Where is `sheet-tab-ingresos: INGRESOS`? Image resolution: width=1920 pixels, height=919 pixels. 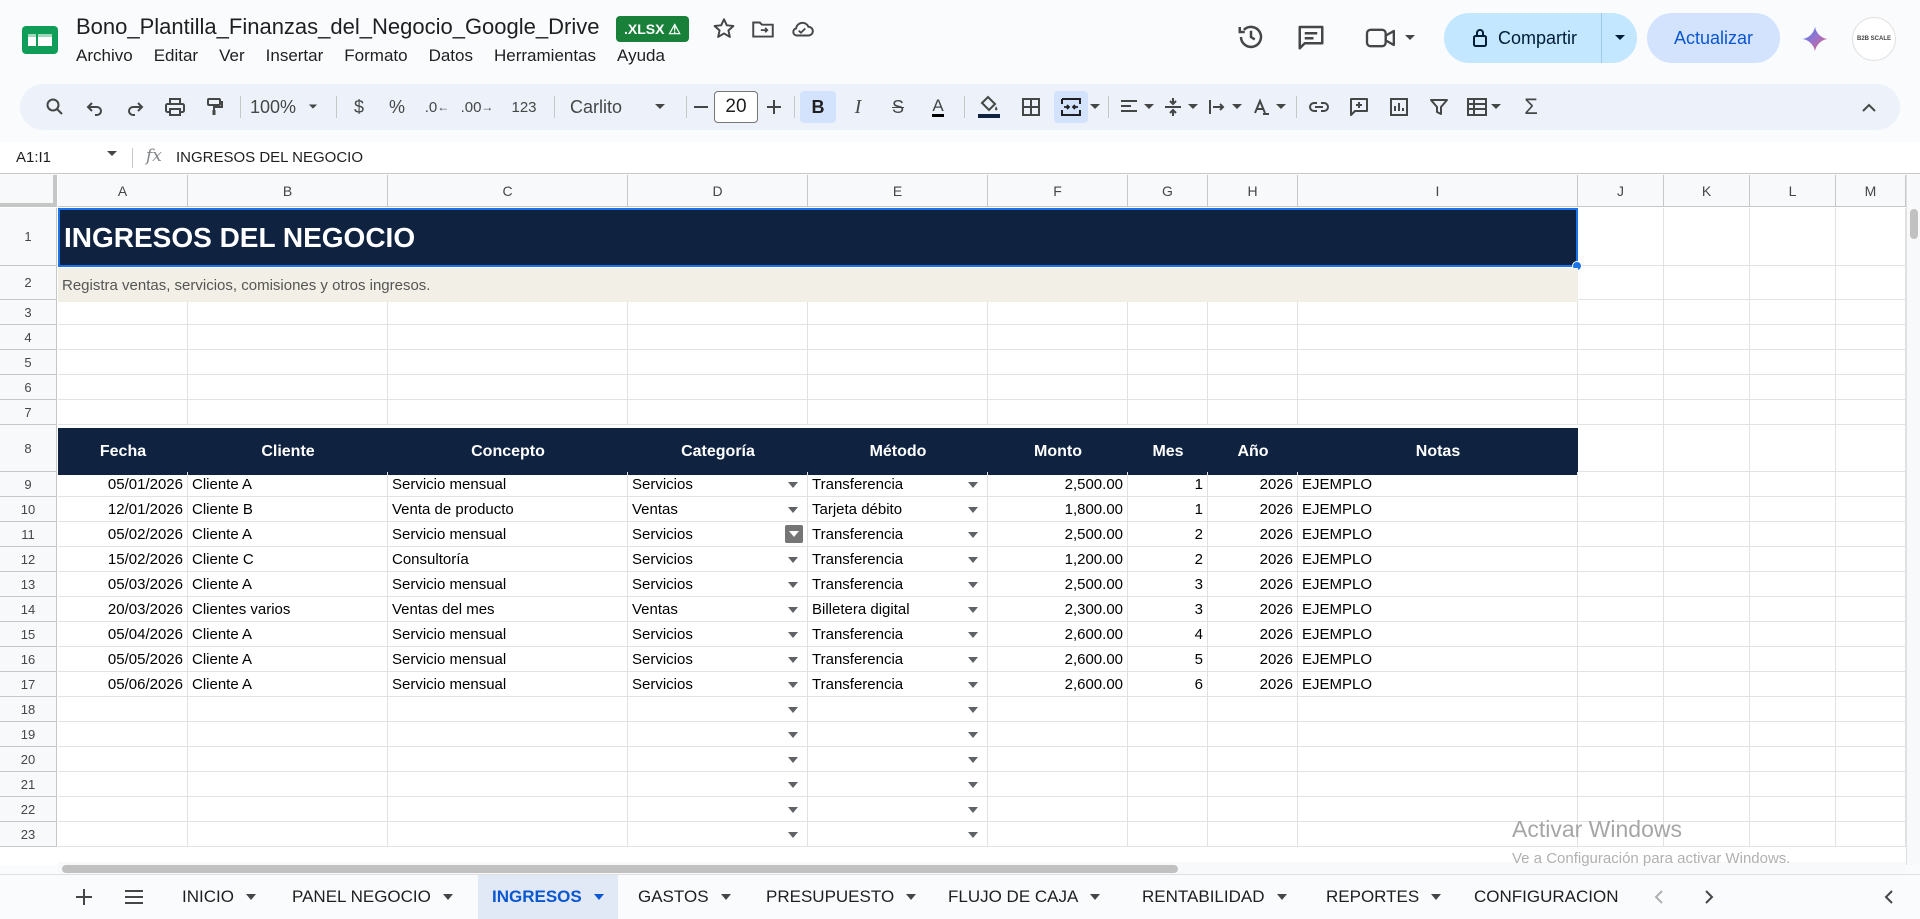
sheet-tab-ingresos: INGRESOS is located at coordinates (548, 897).